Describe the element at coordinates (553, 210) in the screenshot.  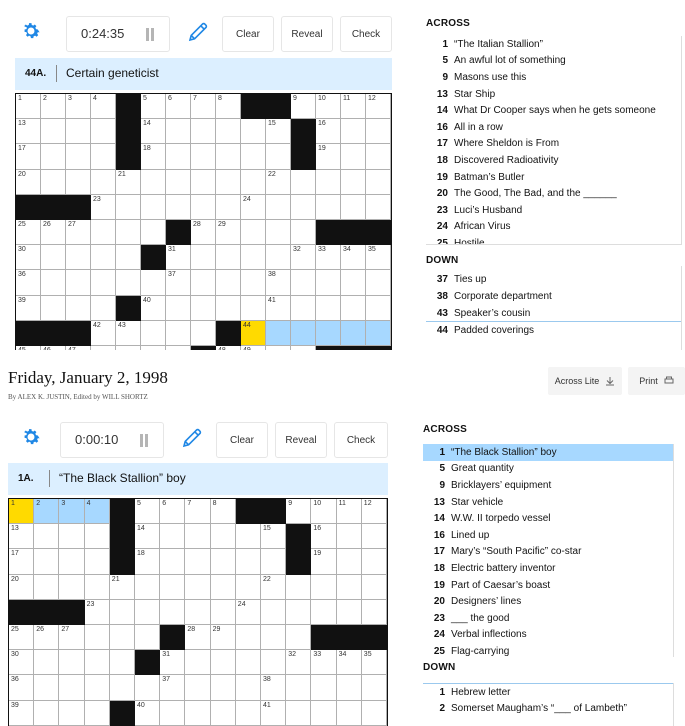
I see `clue-item: 23 Luci’s Husband` at that location.